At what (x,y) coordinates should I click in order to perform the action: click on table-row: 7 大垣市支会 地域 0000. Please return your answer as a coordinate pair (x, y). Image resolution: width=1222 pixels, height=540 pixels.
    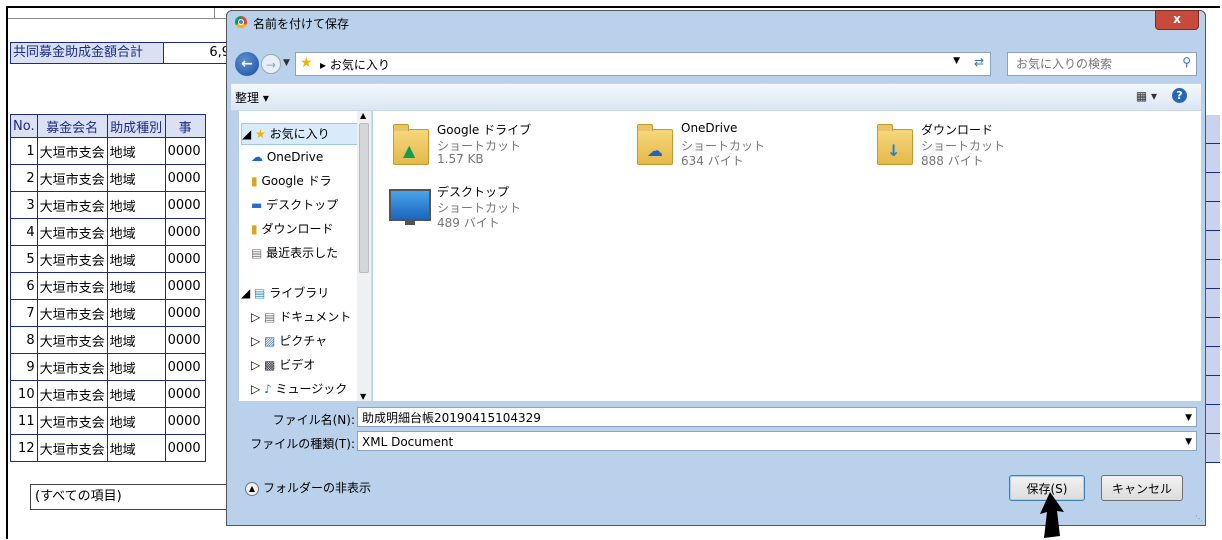
    Looking at the image, I should click on (108, 313).